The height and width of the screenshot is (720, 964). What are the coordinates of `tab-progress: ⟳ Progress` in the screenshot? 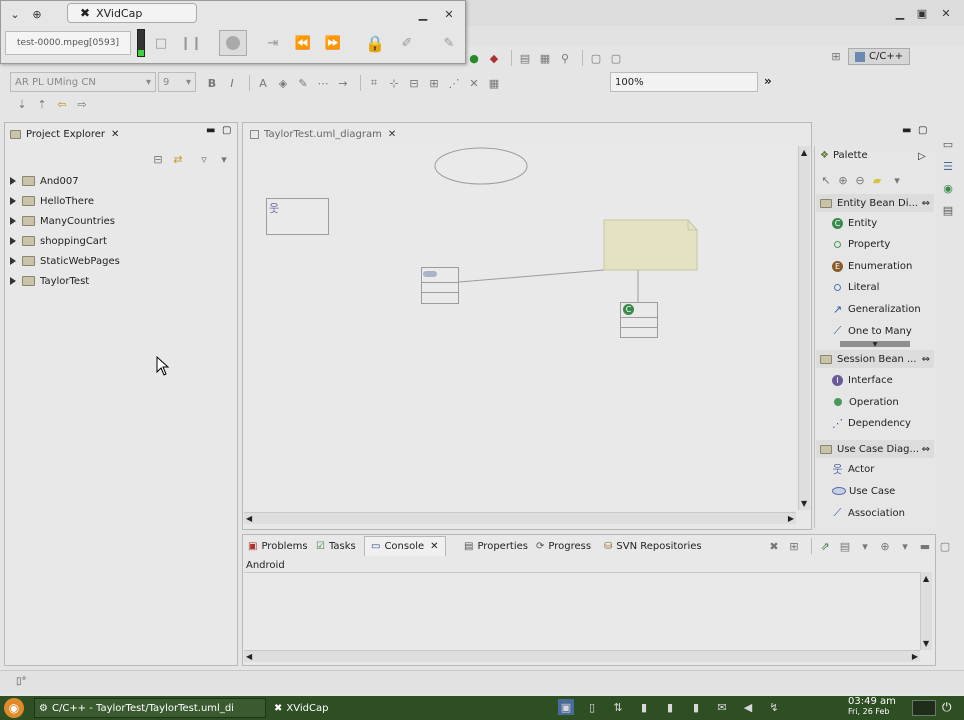 It's located at (563, 546).